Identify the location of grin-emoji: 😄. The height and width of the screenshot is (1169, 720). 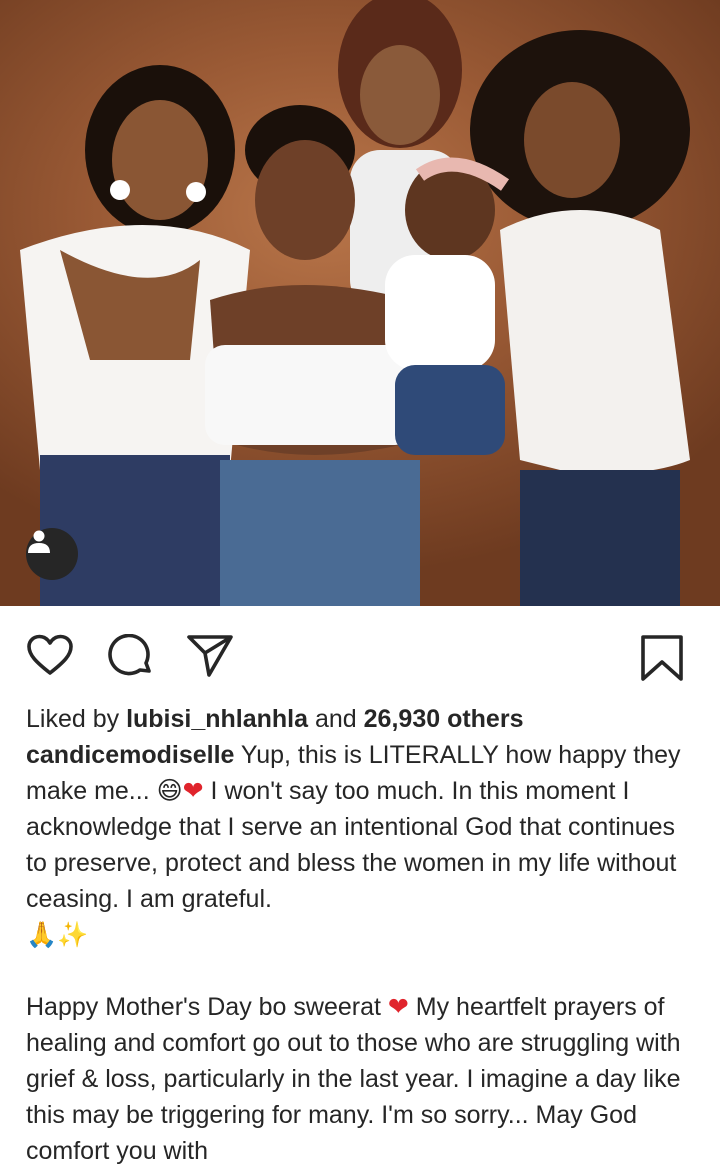
(169, 790).